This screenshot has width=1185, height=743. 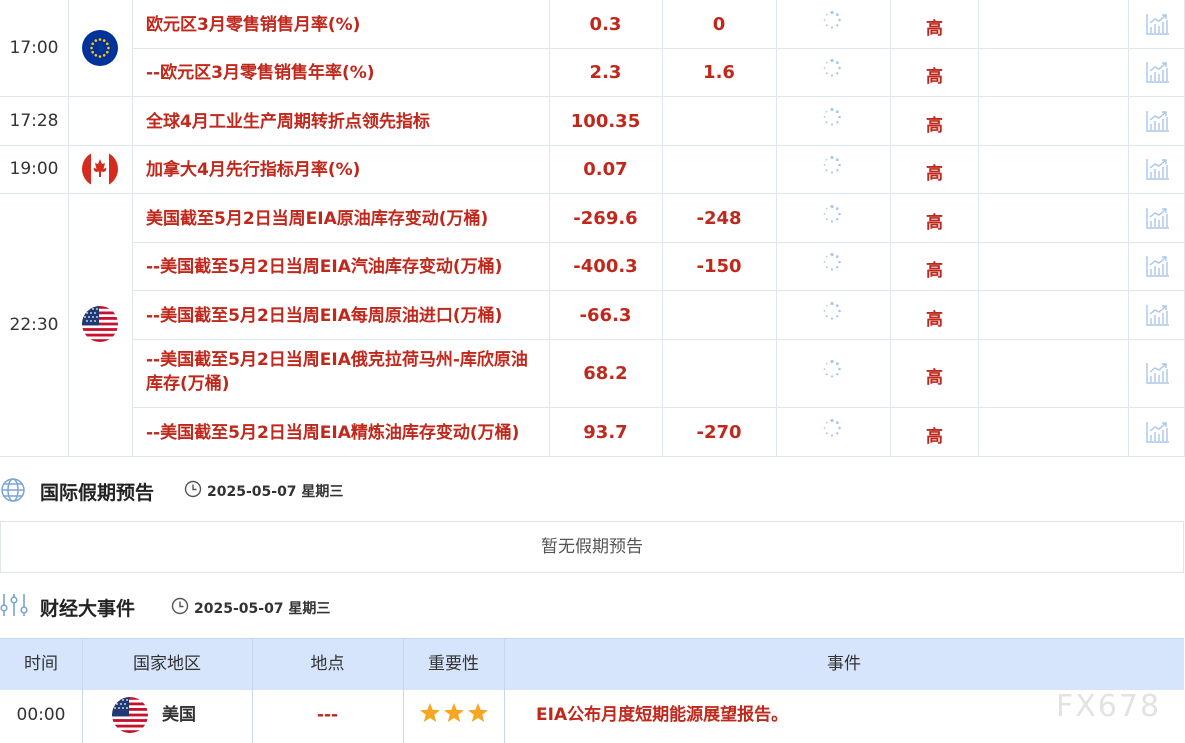 What do you see at coordinates (275, 492) in the screenshot?
I see `holiday-date: 2025-05-07 星期三` at bounding box center [275, 492].